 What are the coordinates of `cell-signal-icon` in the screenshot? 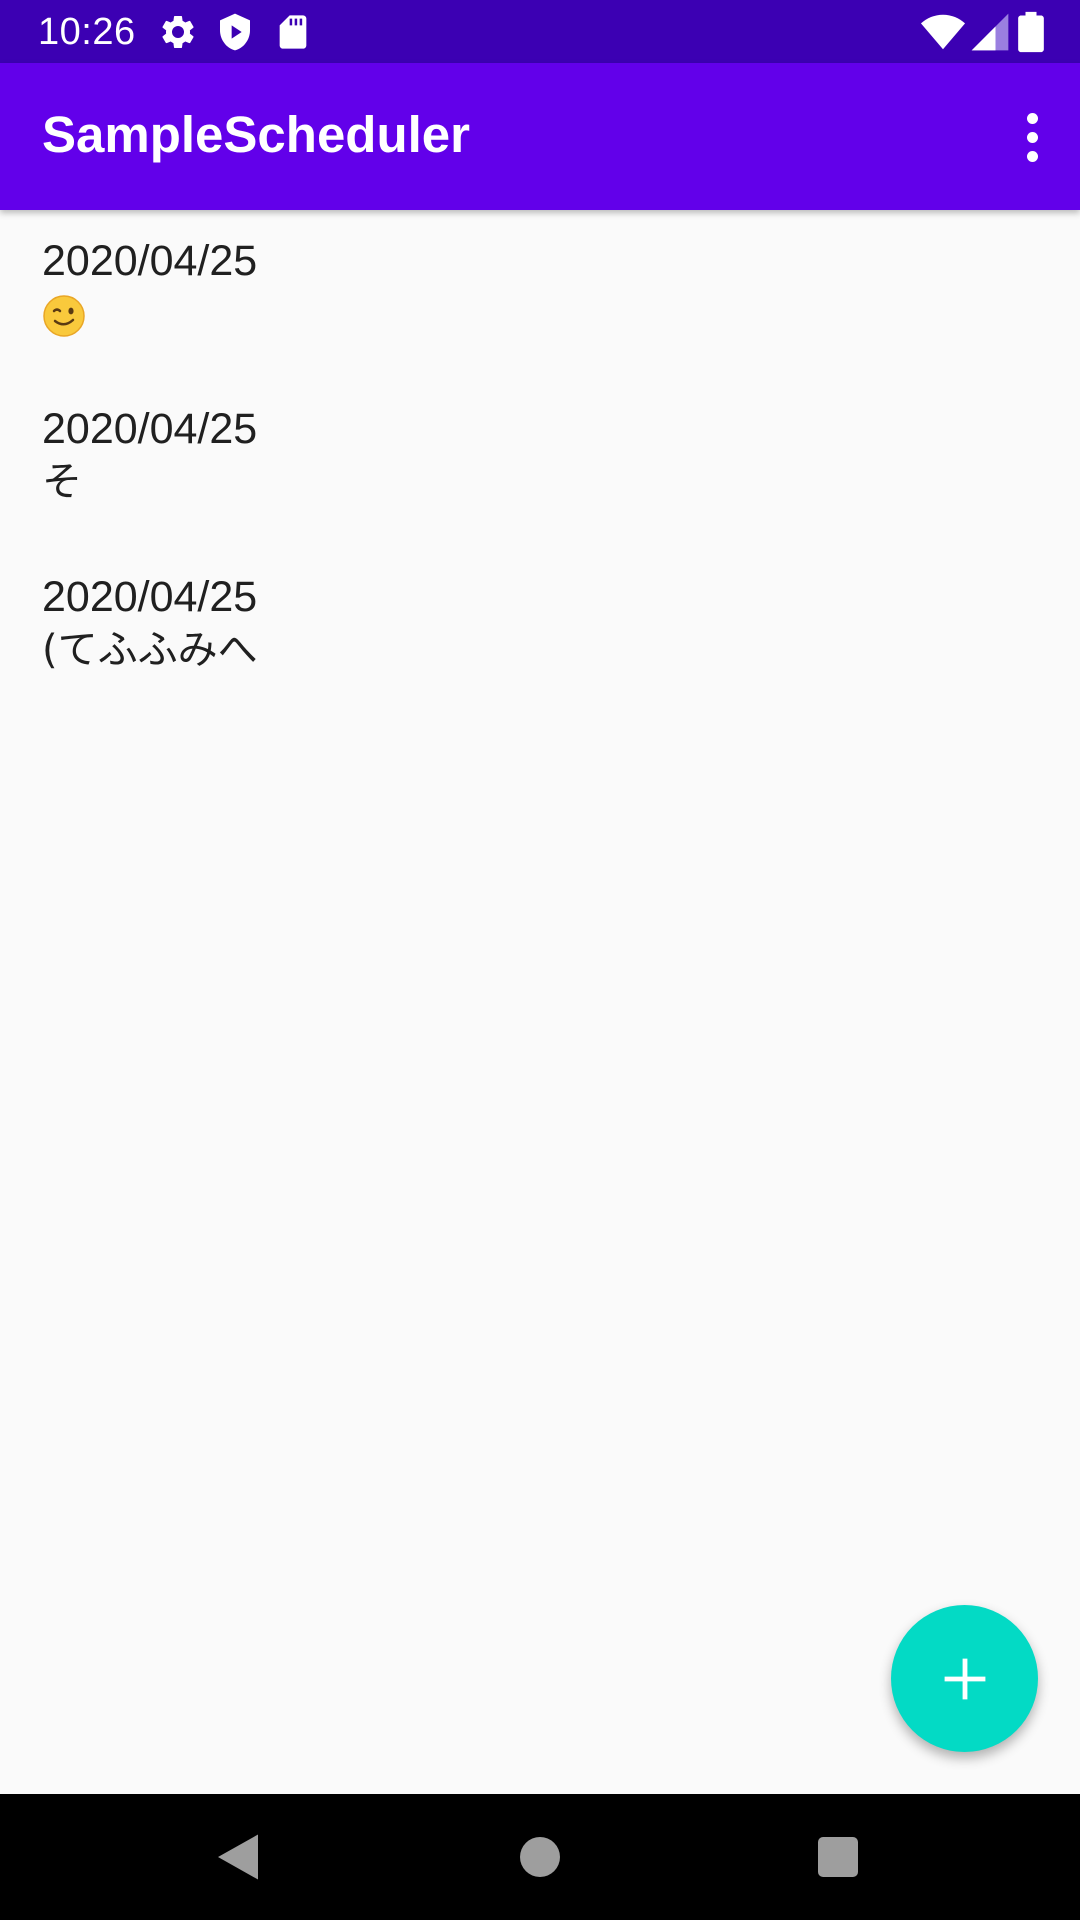 It's located at (990, 32).